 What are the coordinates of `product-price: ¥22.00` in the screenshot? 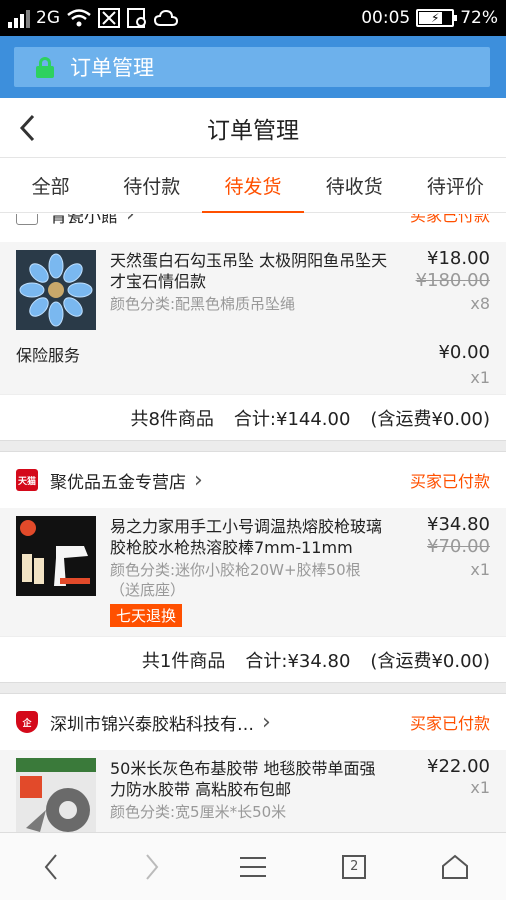 It's located at (458, 766).